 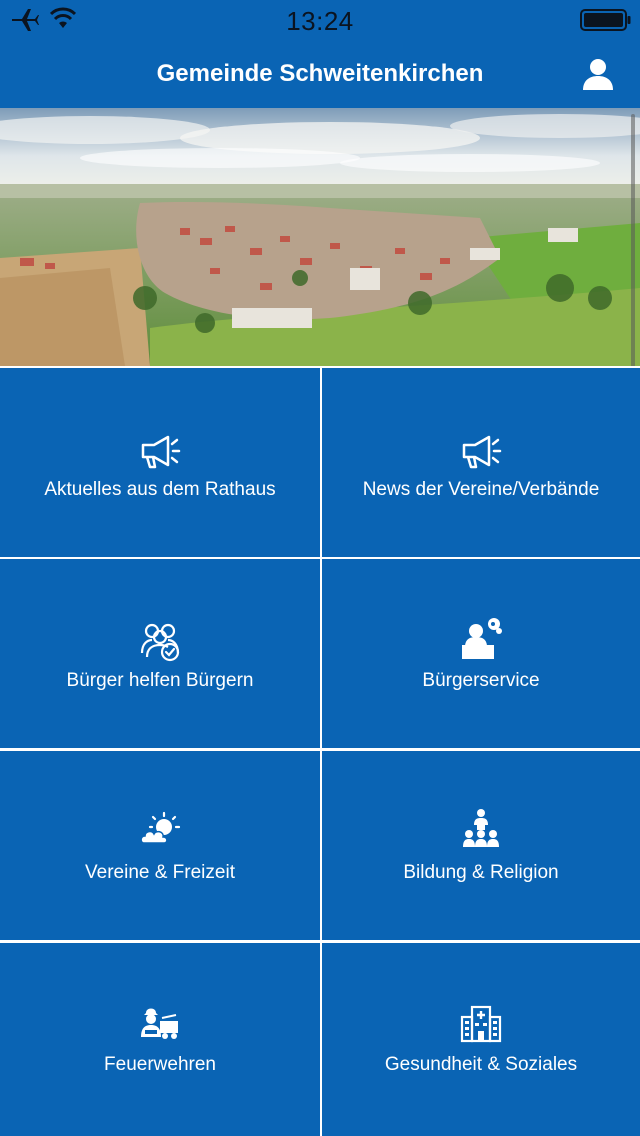 I want to click on service-desk-icon, so click(x=482, y=638).